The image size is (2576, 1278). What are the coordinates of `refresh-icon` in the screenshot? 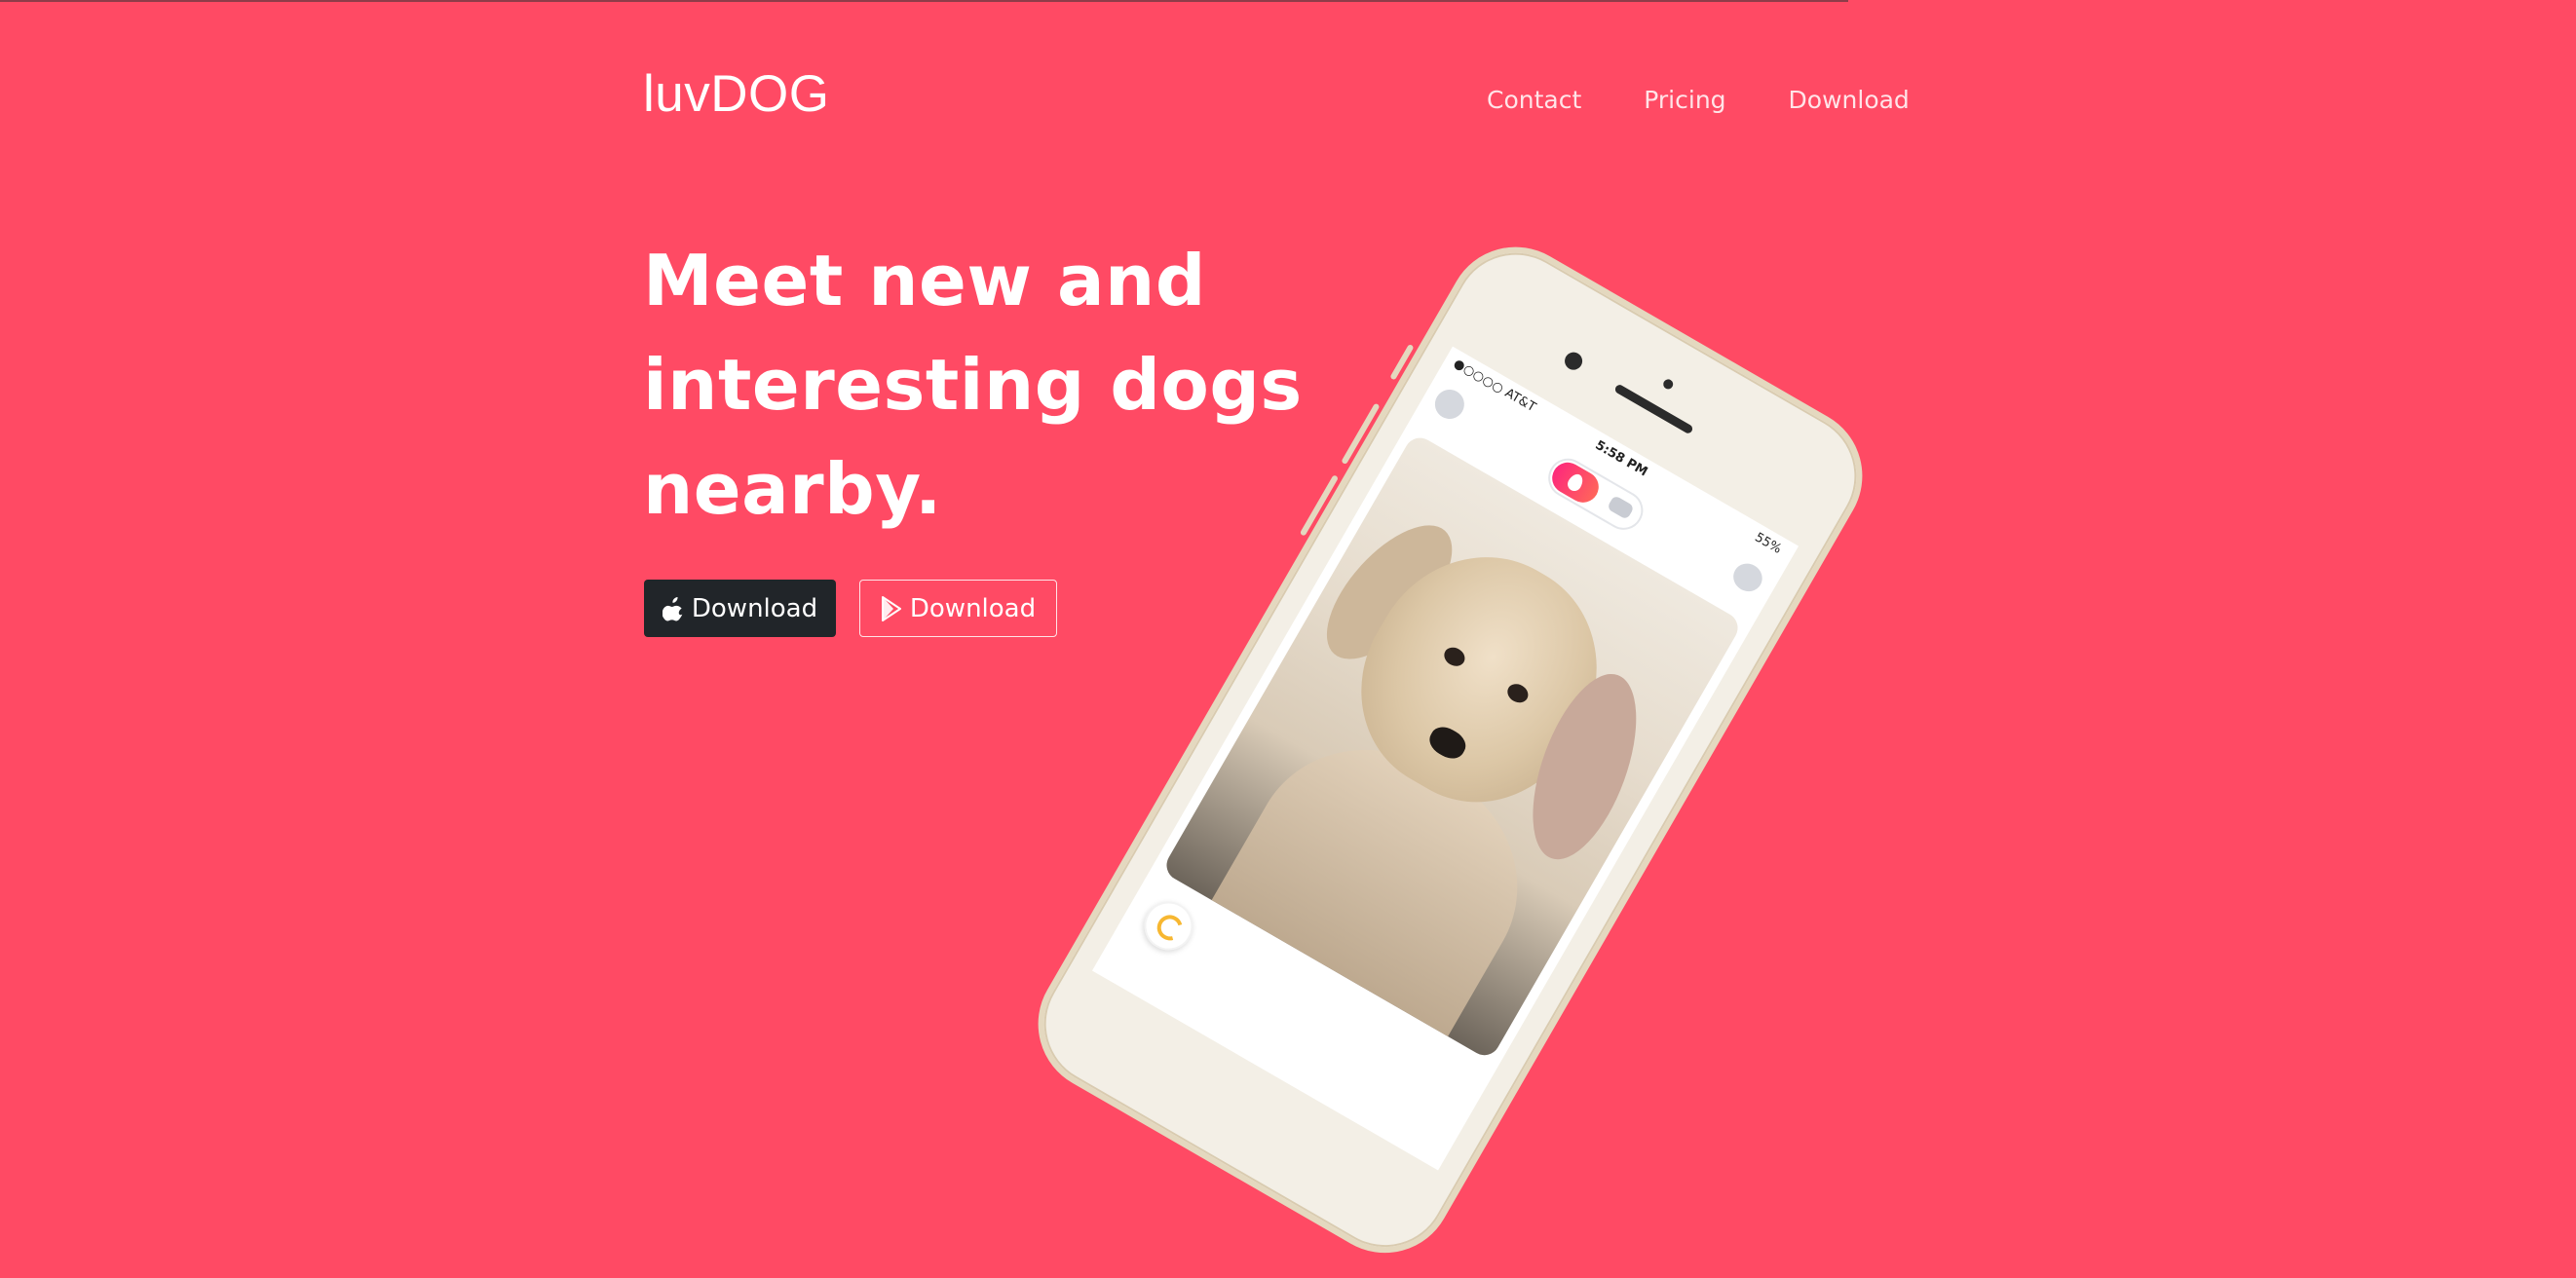 It's located at (1168, 925).